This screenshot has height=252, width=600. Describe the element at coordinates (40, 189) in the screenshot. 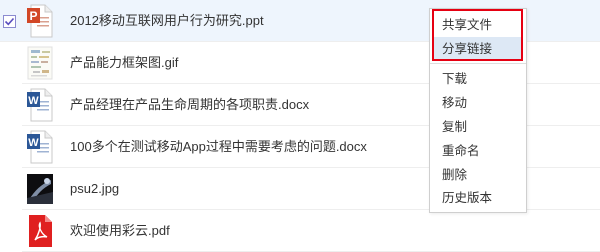

I see `photo-thumbnail-icon` at that location.